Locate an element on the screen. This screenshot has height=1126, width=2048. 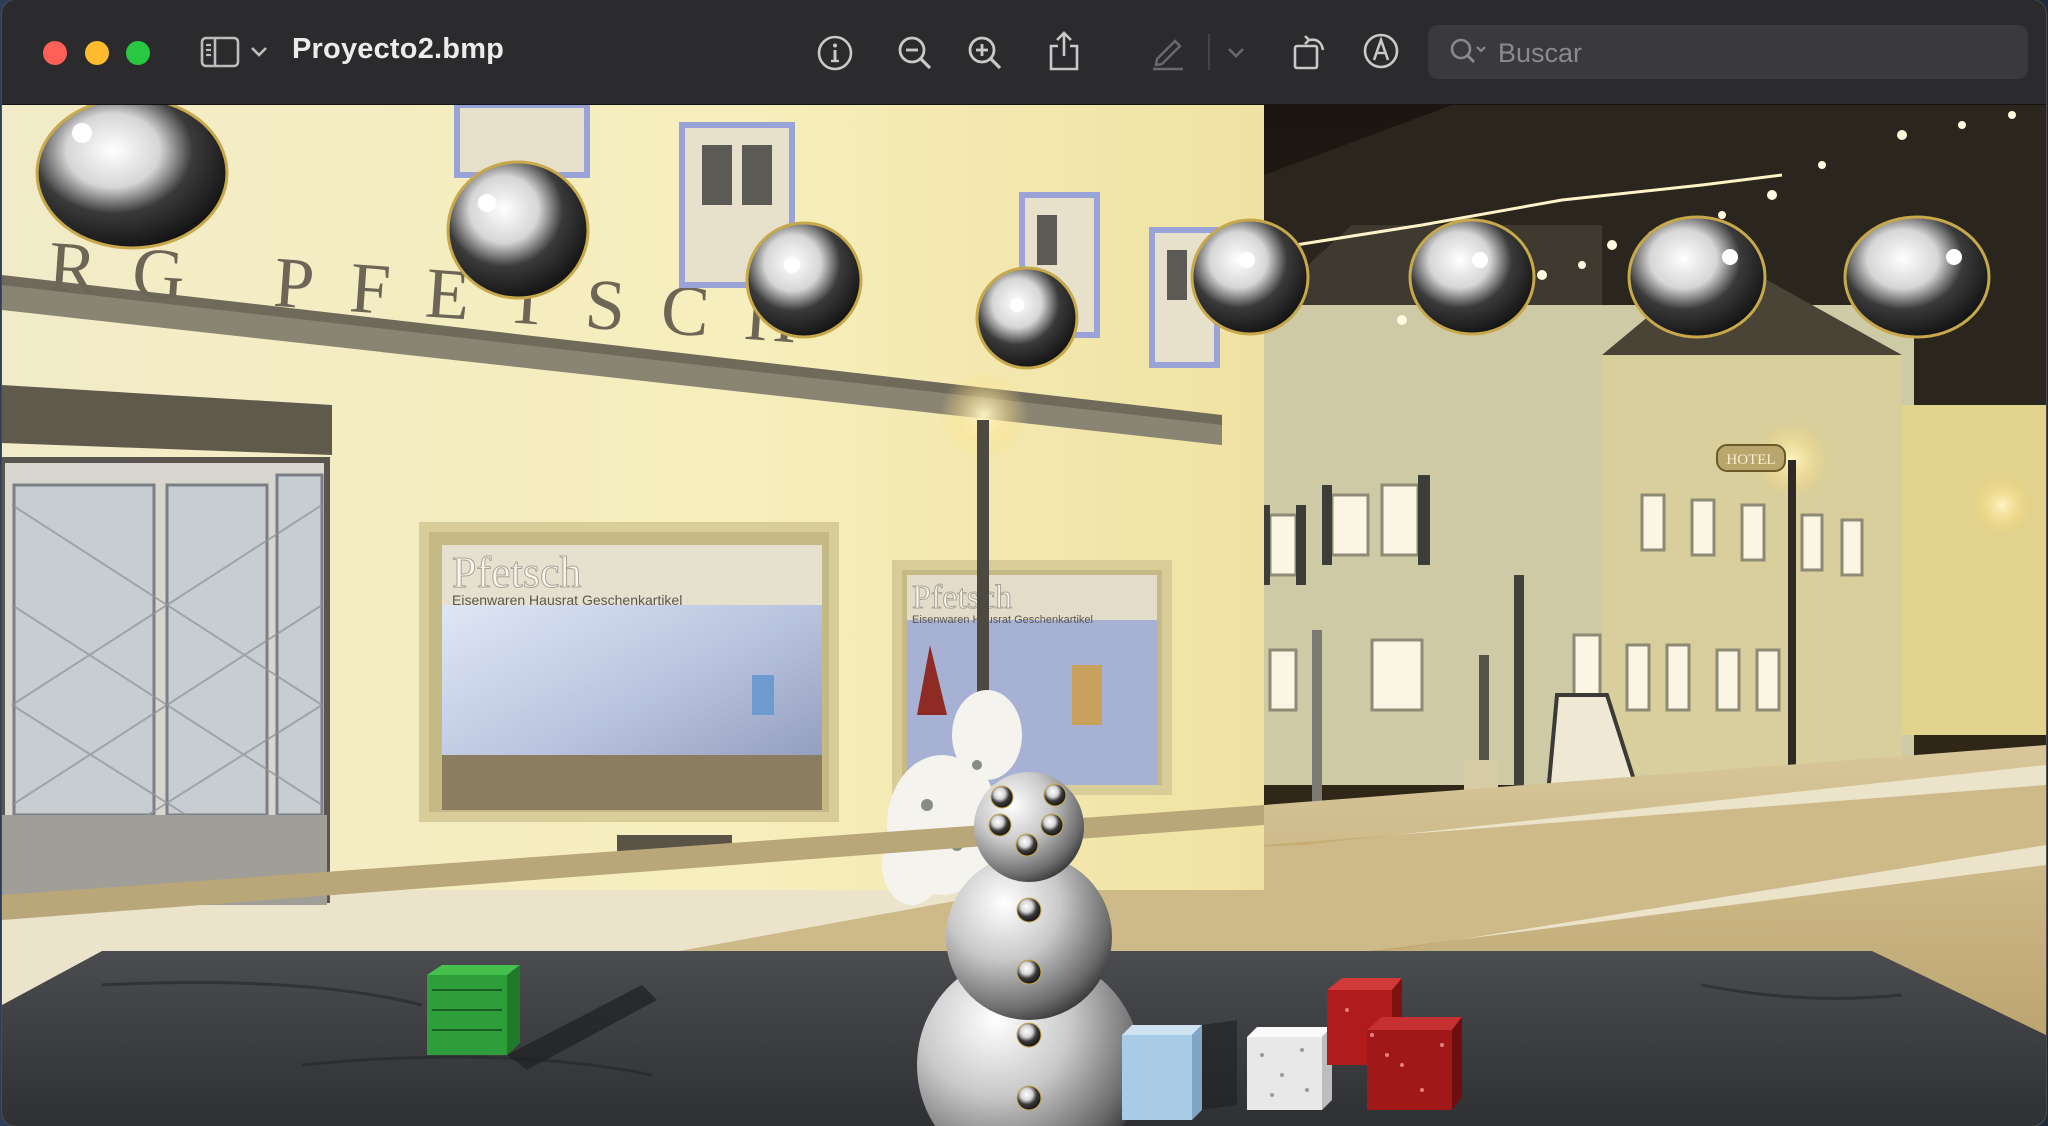
title-bar: Proyecto2.bmp is located at coordinates (1024, 52).